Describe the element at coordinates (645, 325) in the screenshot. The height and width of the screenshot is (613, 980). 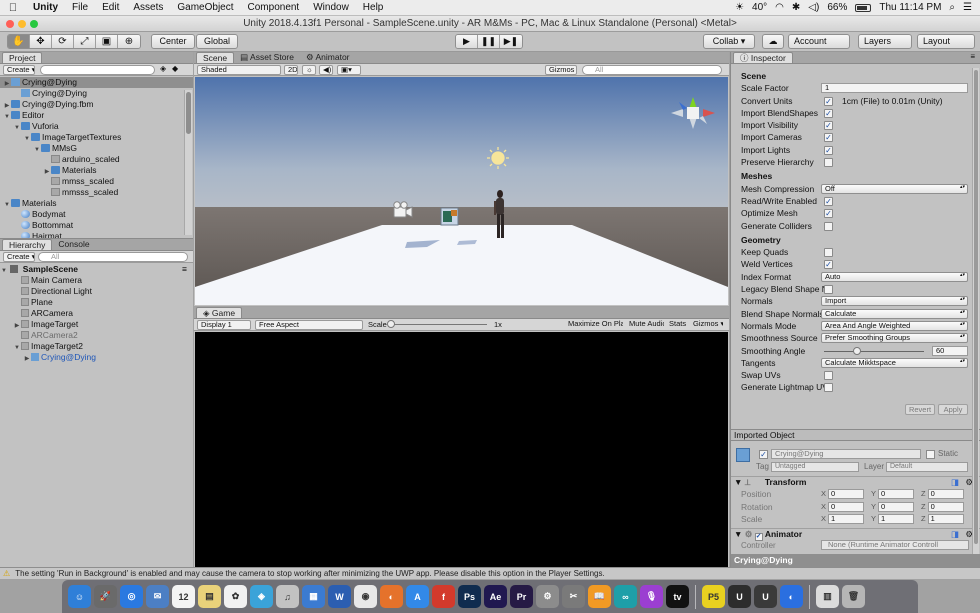
I see `mute-audio-toggle: Mute Audio` at that location.